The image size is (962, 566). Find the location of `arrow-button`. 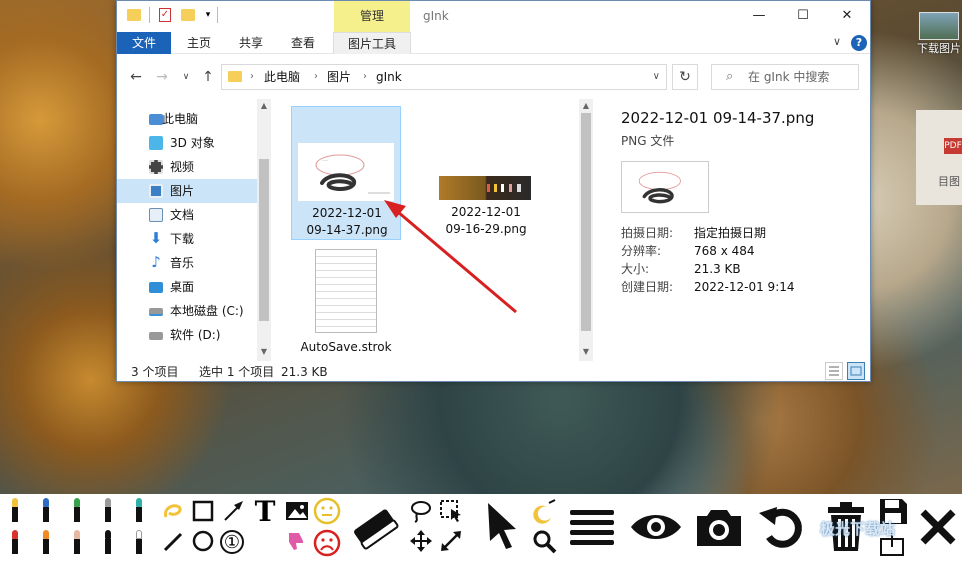

arrow-button is located at coordinates (233, 511).